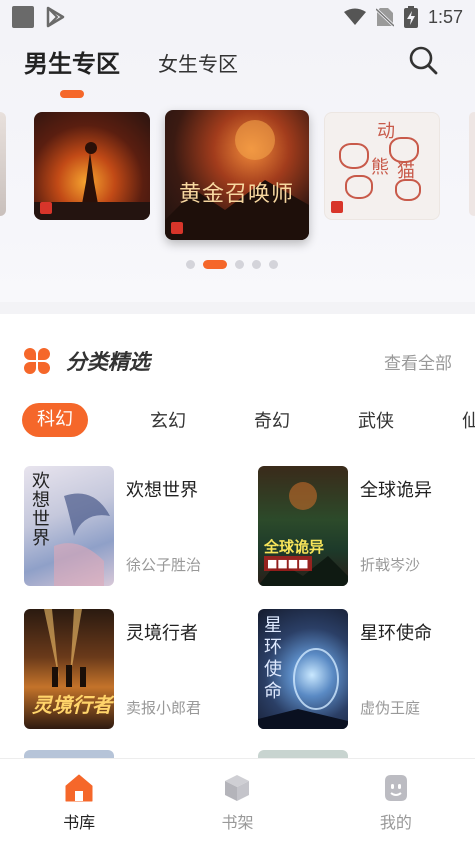  Describe the element at coordinates (390, 708) in the screenshot. I see `book-author: 虚伪王庭` at that location.